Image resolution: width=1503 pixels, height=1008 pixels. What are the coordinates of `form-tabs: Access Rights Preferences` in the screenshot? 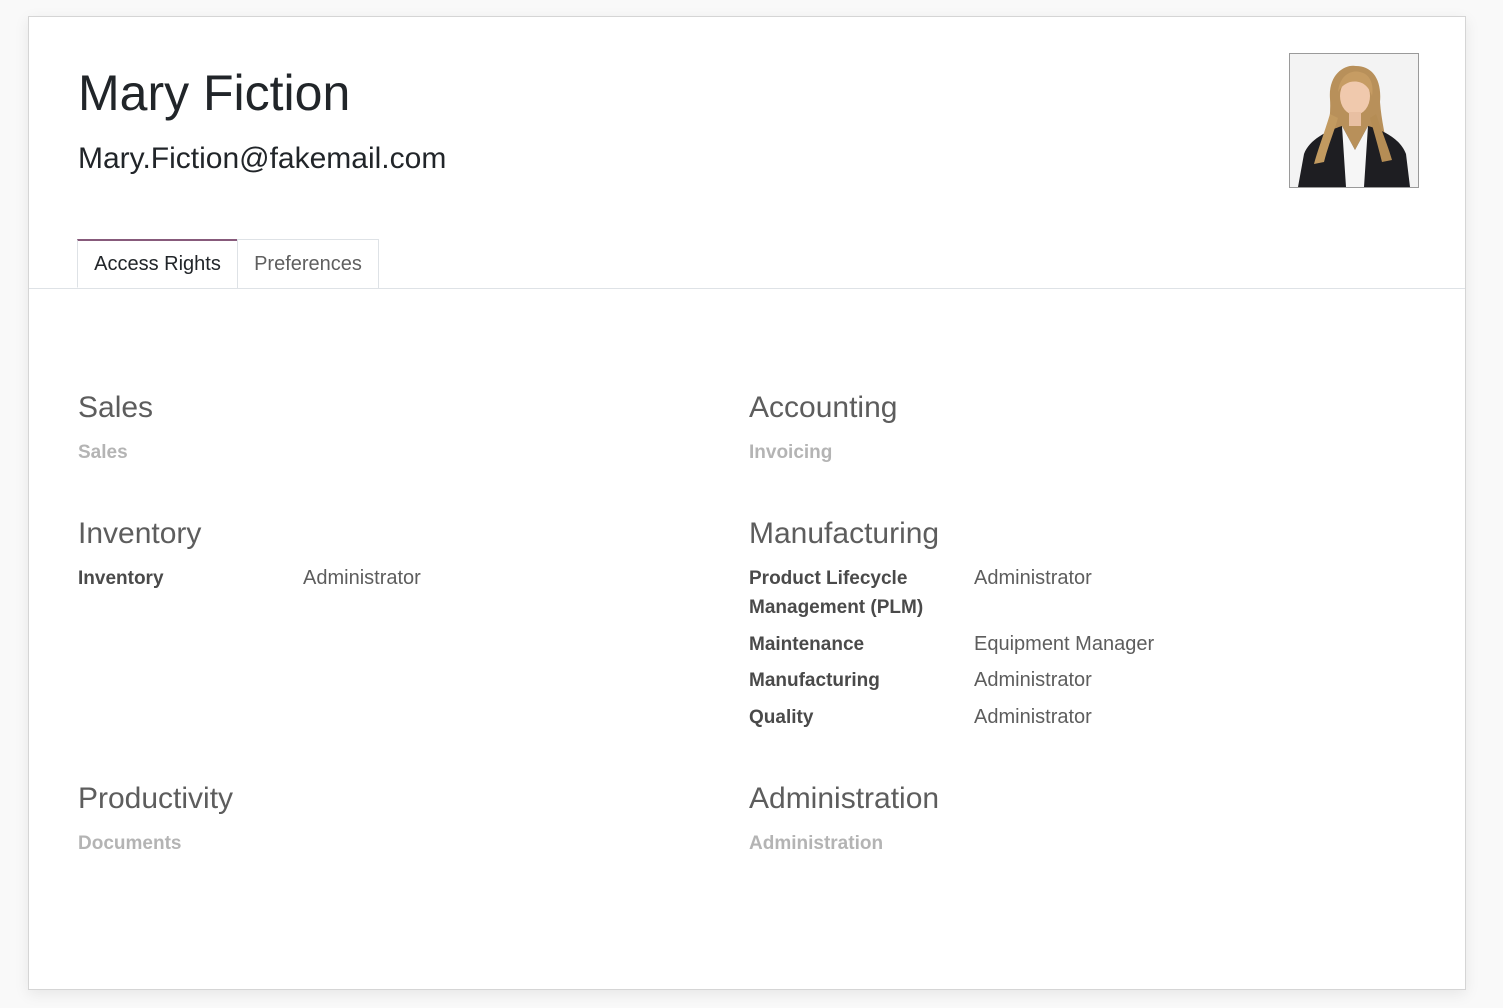 It's located at (747, 264).